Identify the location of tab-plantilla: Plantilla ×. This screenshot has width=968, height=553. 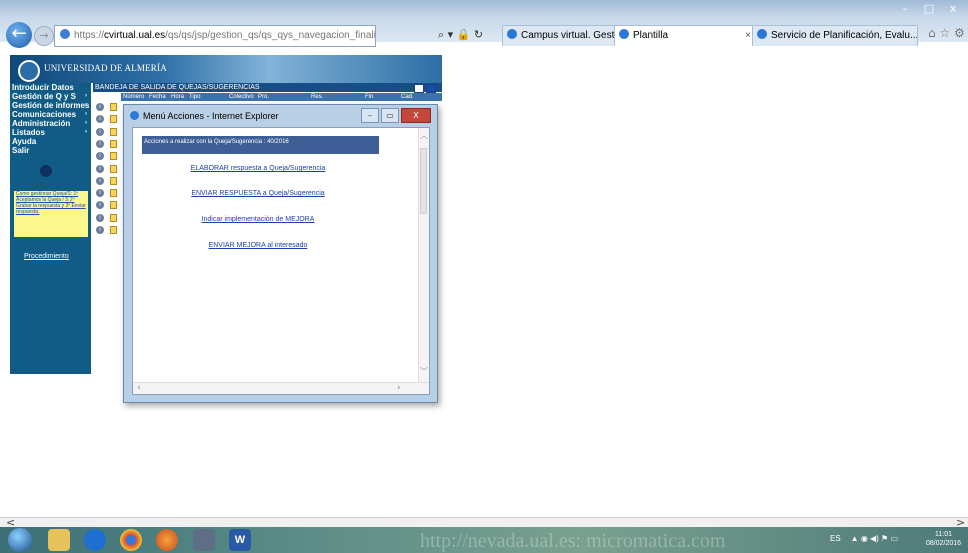
(685, 35).